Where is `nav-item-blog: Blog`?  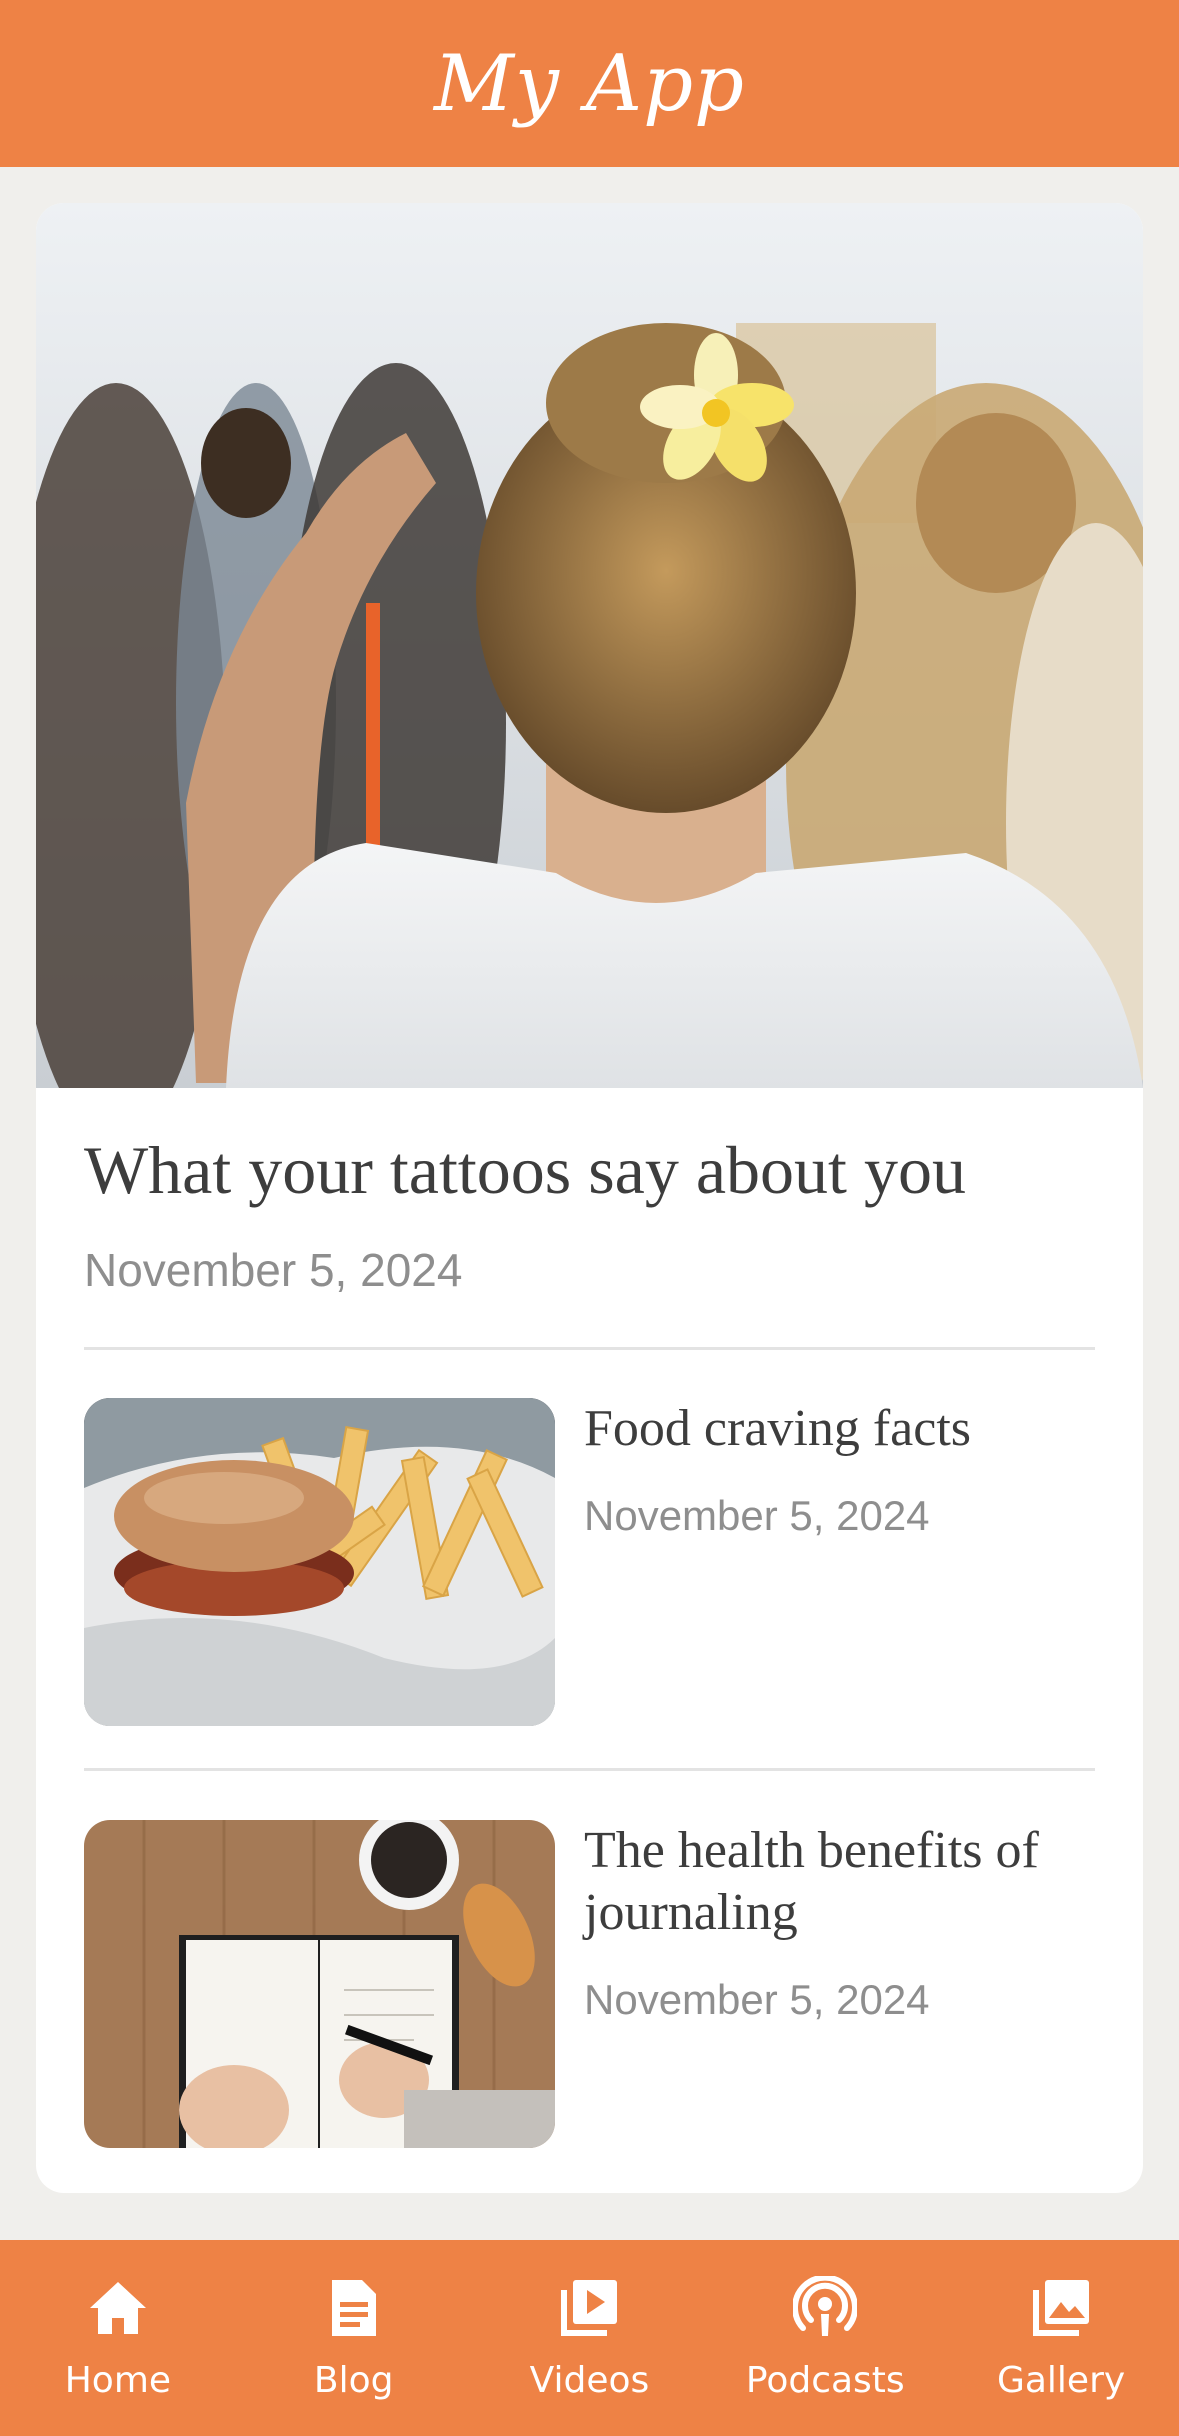
nav-item-blog: Blog is located at coordinates (354, 2338).